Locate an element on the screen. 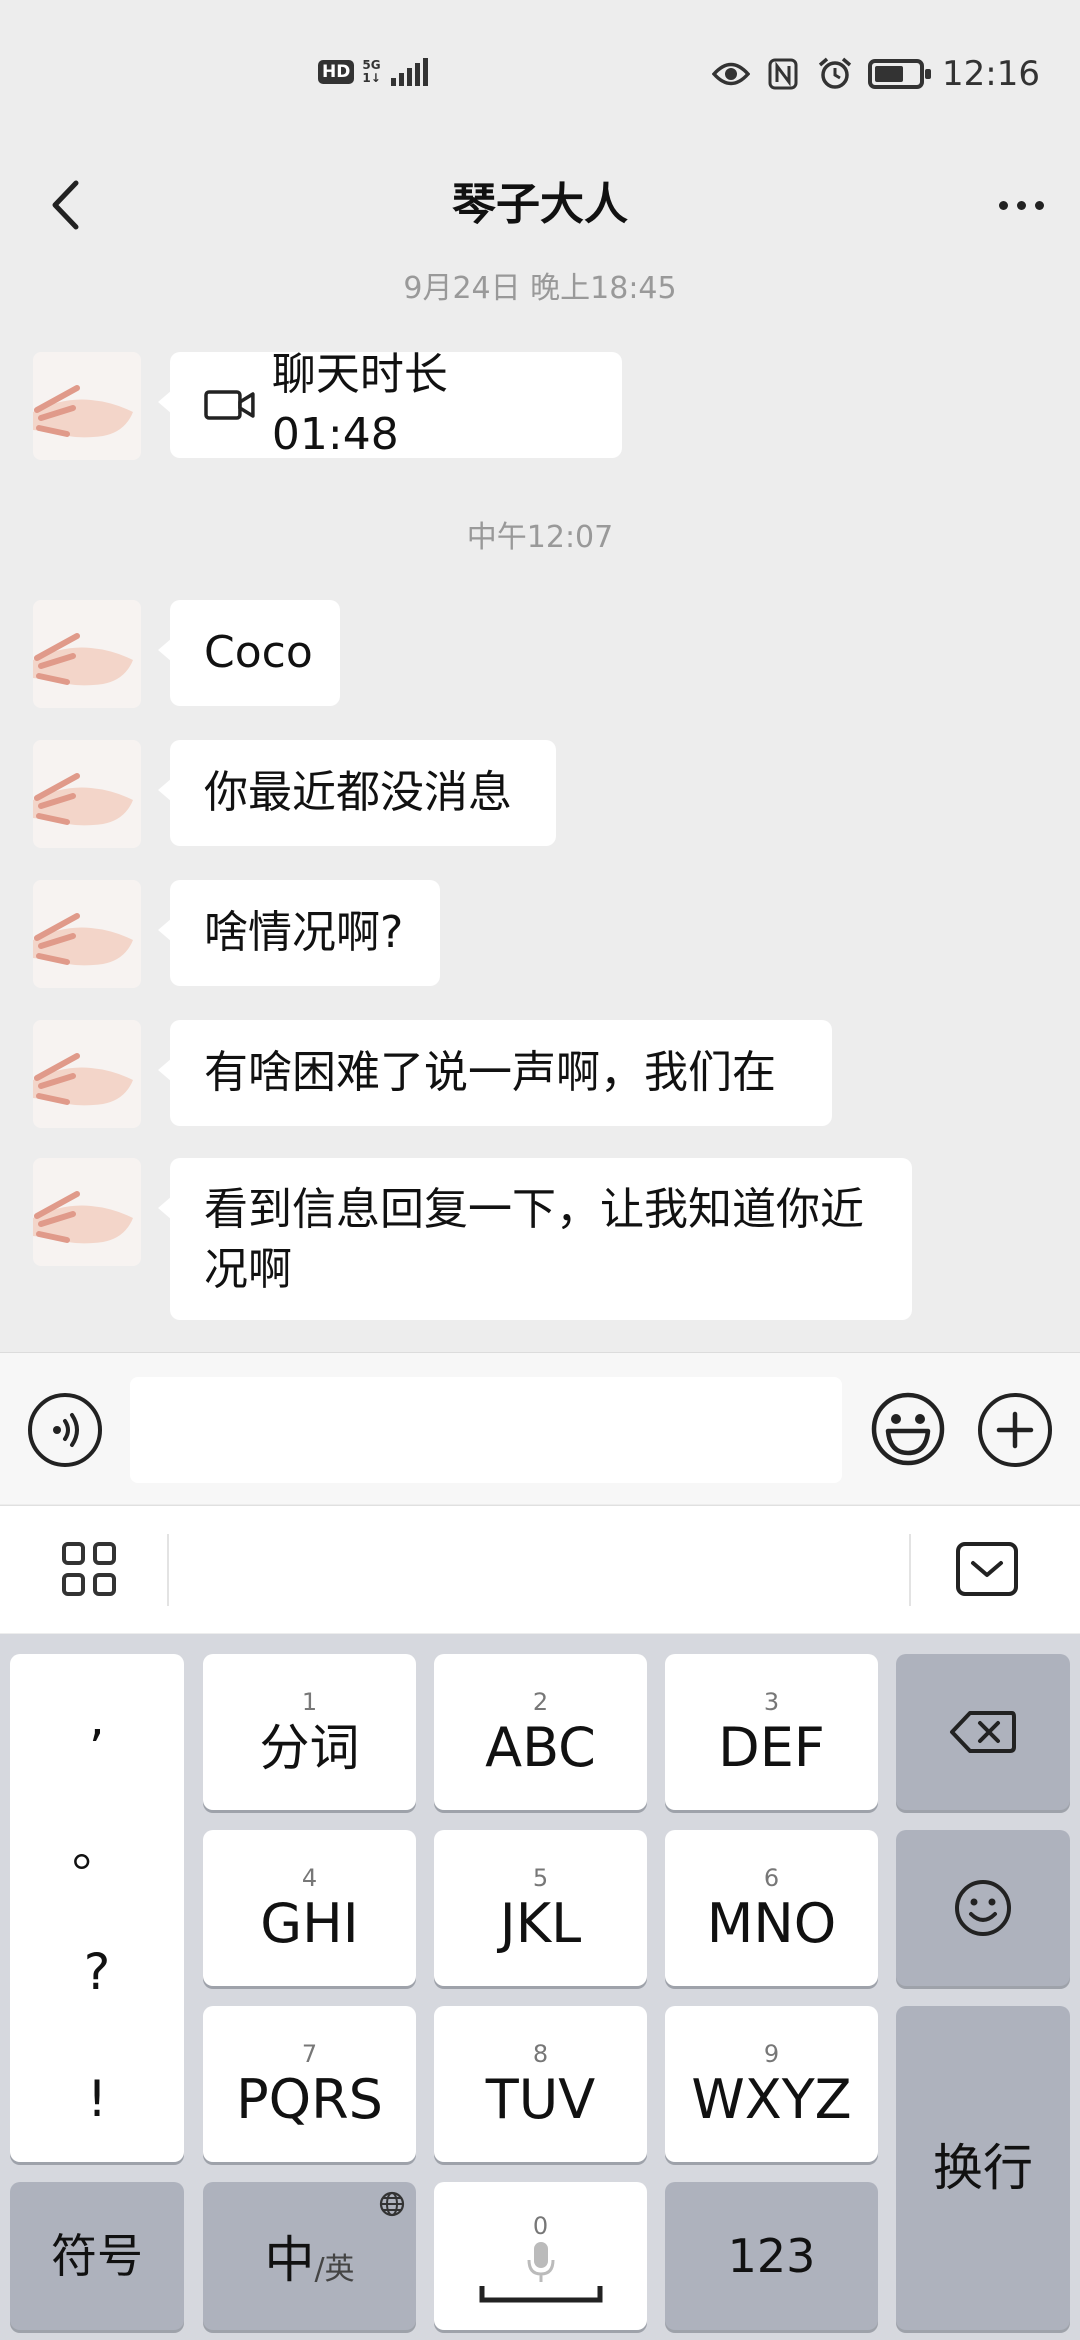  message-text: Coco is located at coordinates (258, 652).